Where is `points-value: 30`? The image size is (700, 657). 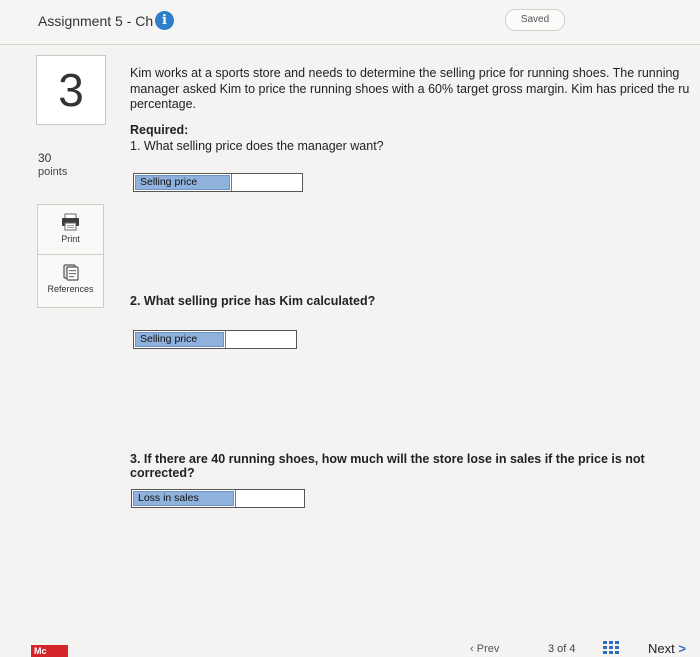
points-value: 30 is located at coordinates (45, 158).